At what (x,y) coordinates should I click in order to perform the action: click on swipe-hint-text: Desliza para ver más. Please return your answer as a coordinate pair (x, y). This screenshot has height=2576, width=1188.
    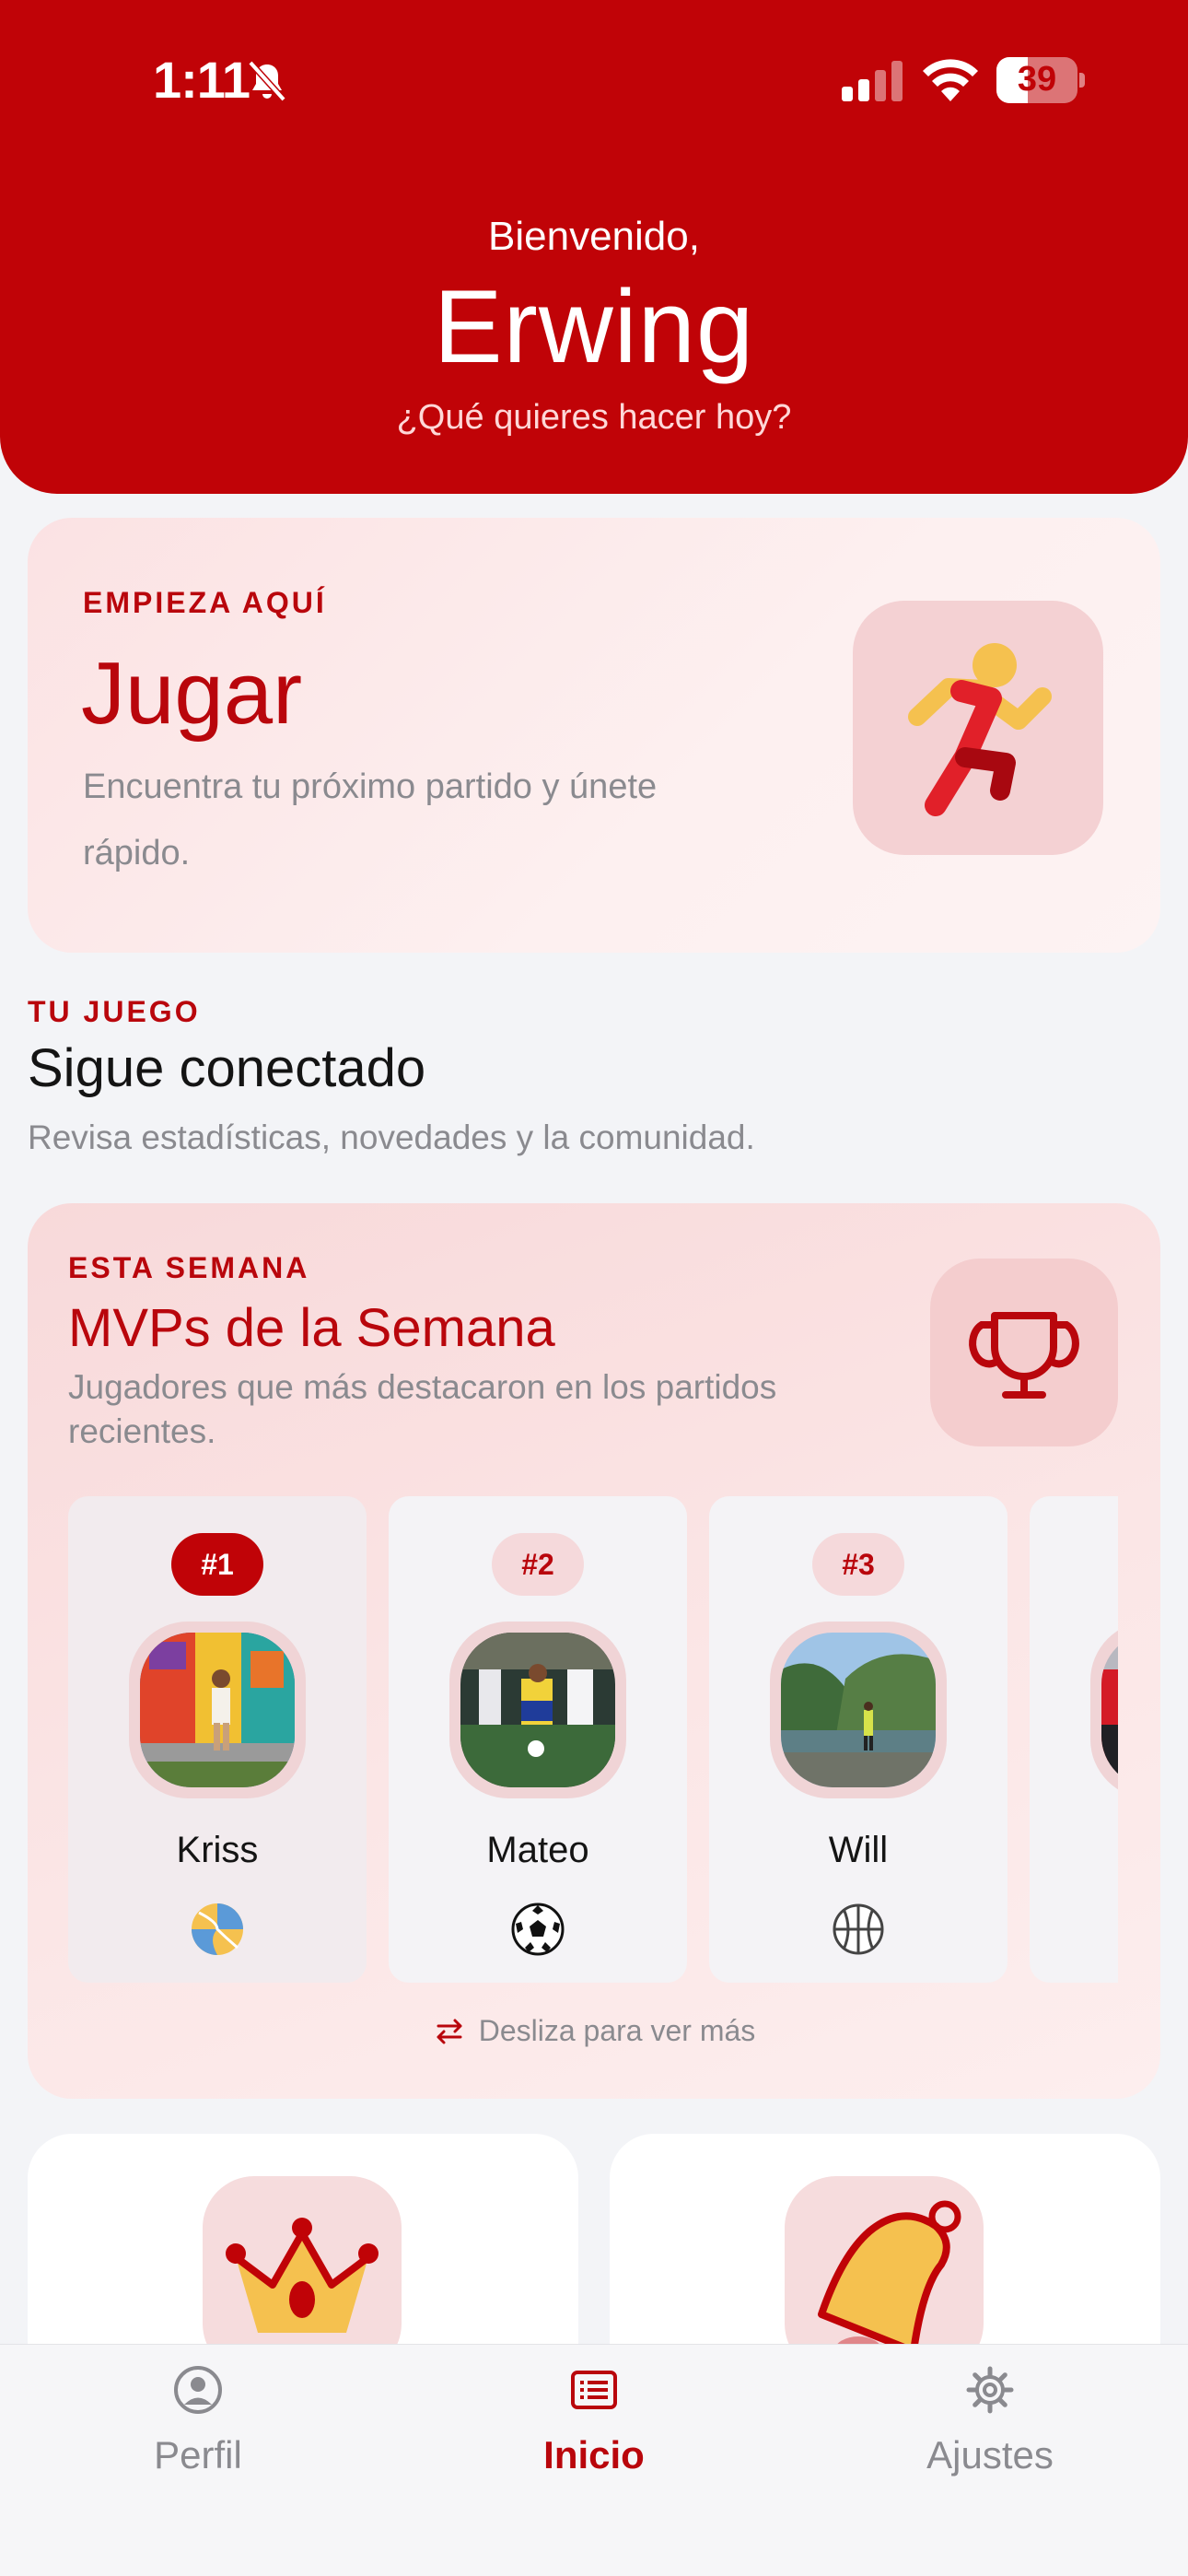
    Looking at the image, I should click on (617, 2030).